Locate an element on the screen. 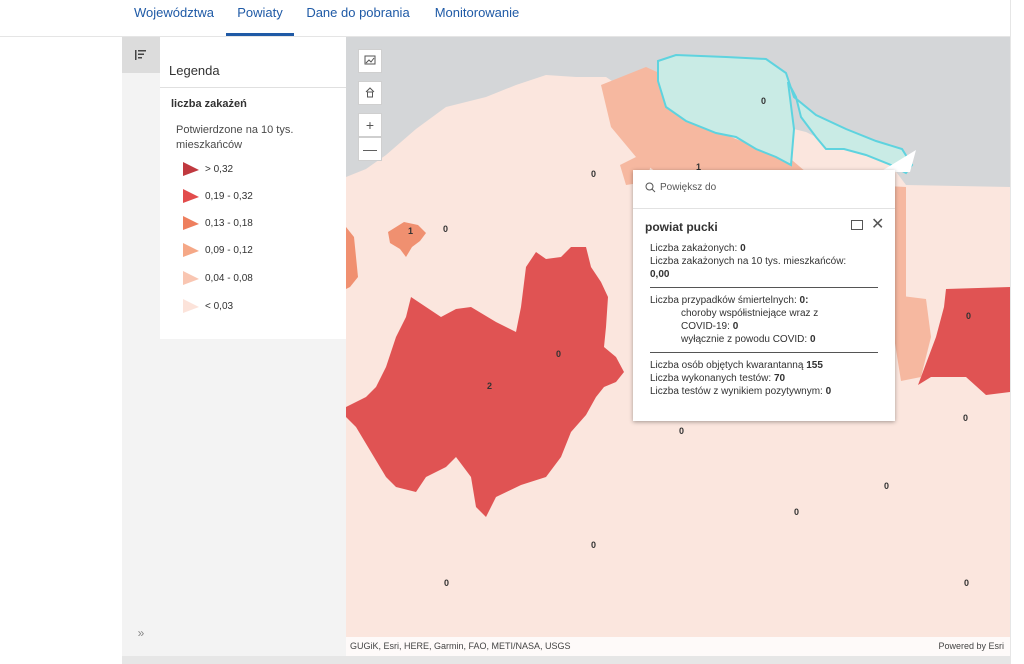 The height and width of the screenshot is (664, 1024). map-label: 2 is located at coordinates (489, 386).